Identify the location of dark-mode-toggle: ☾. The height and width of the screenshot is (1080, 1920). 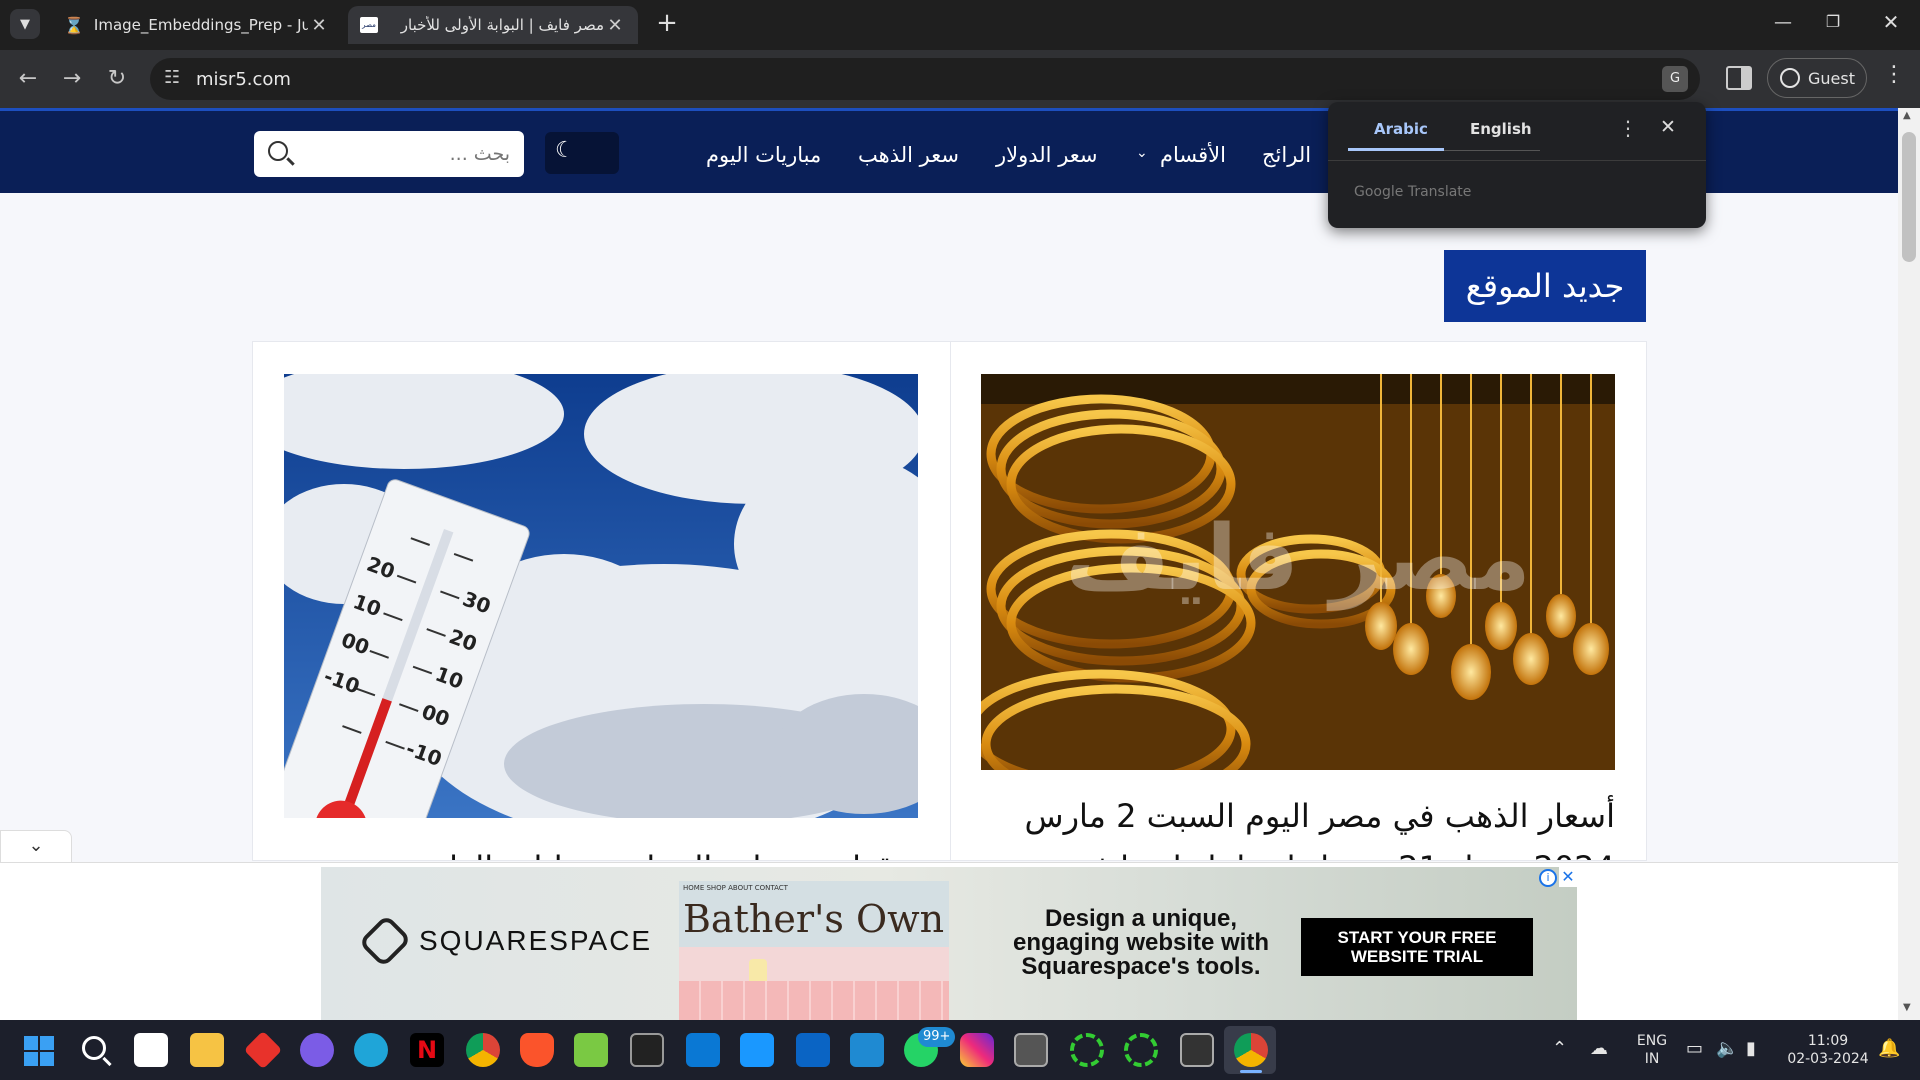
(582, 153).